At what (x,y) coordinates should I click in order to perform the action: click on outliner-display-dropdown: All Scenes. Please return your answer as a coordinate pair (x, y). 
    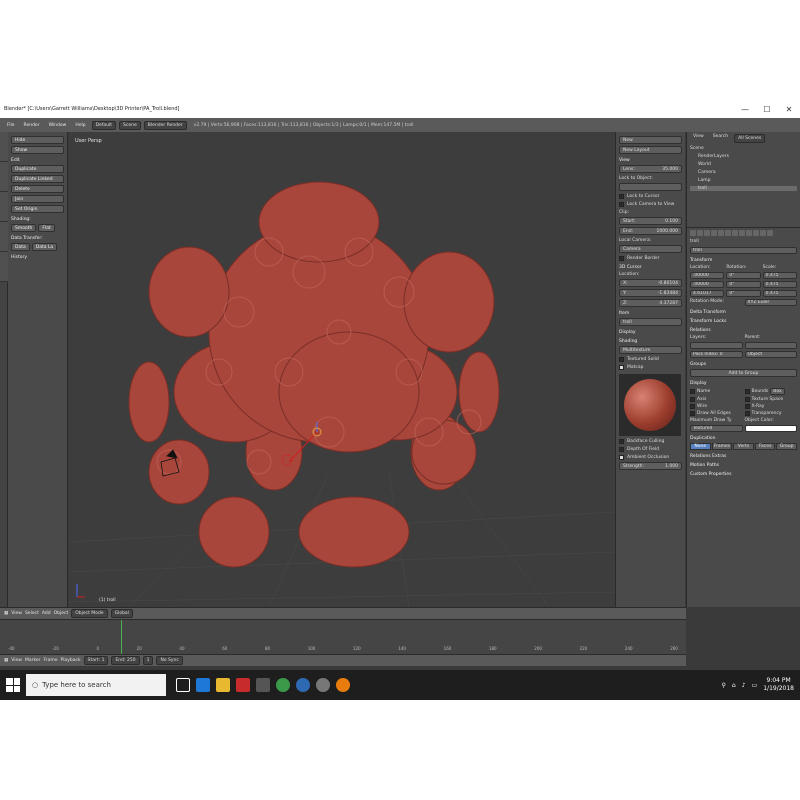
    Looking at the image, I should click on (750, 138).